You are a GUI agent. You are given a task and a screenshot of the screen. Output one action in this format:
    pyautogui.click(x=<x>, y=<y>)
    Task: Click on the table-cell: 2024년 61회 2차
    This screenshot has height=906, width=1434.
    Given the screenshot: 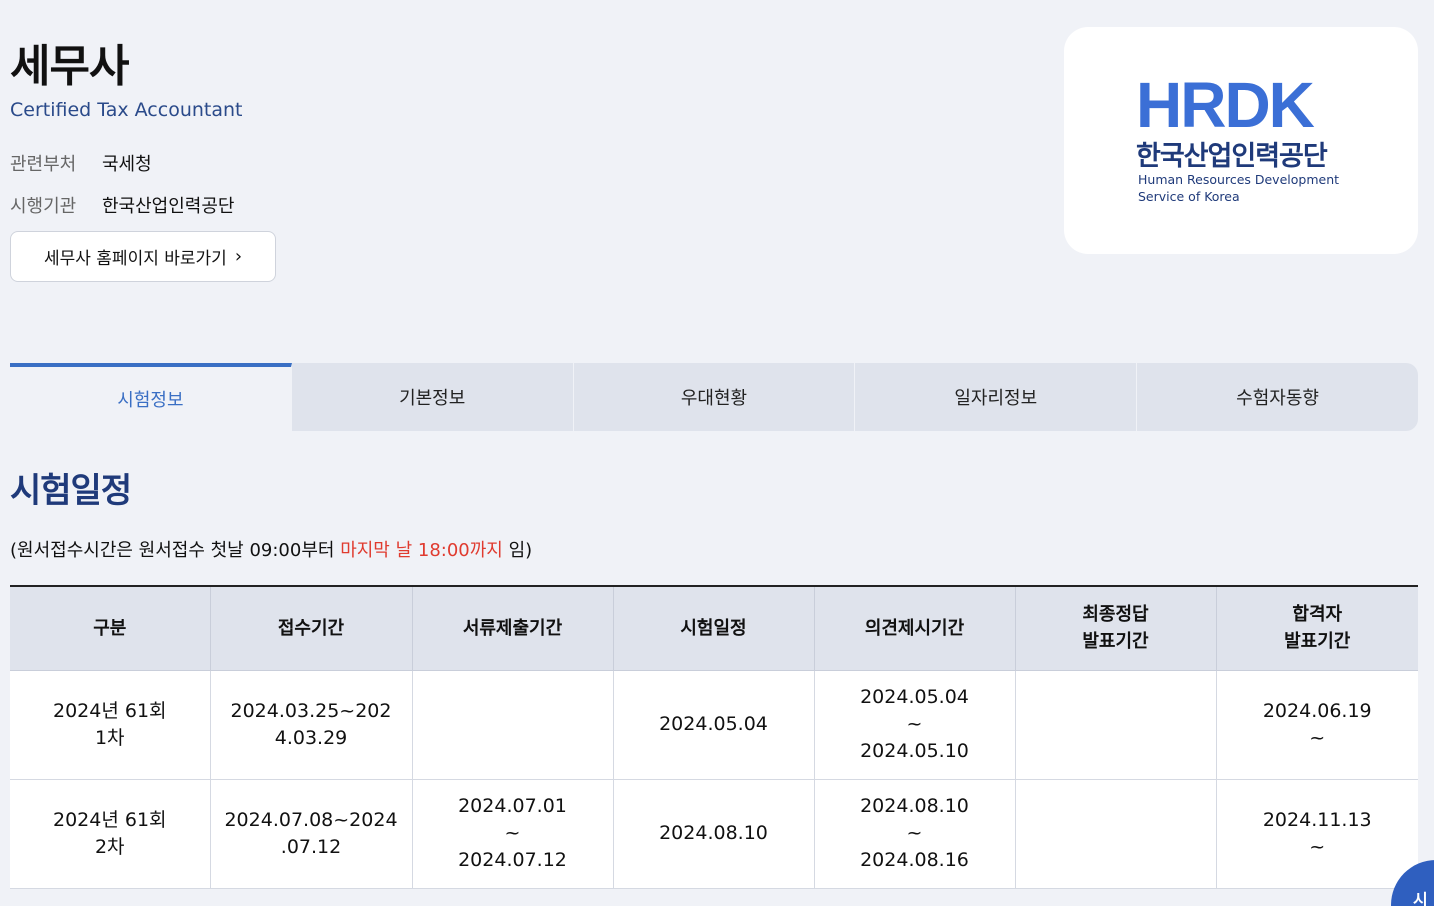 What is the action you would take?
    pyautogui.click(x=110, y=834)
    